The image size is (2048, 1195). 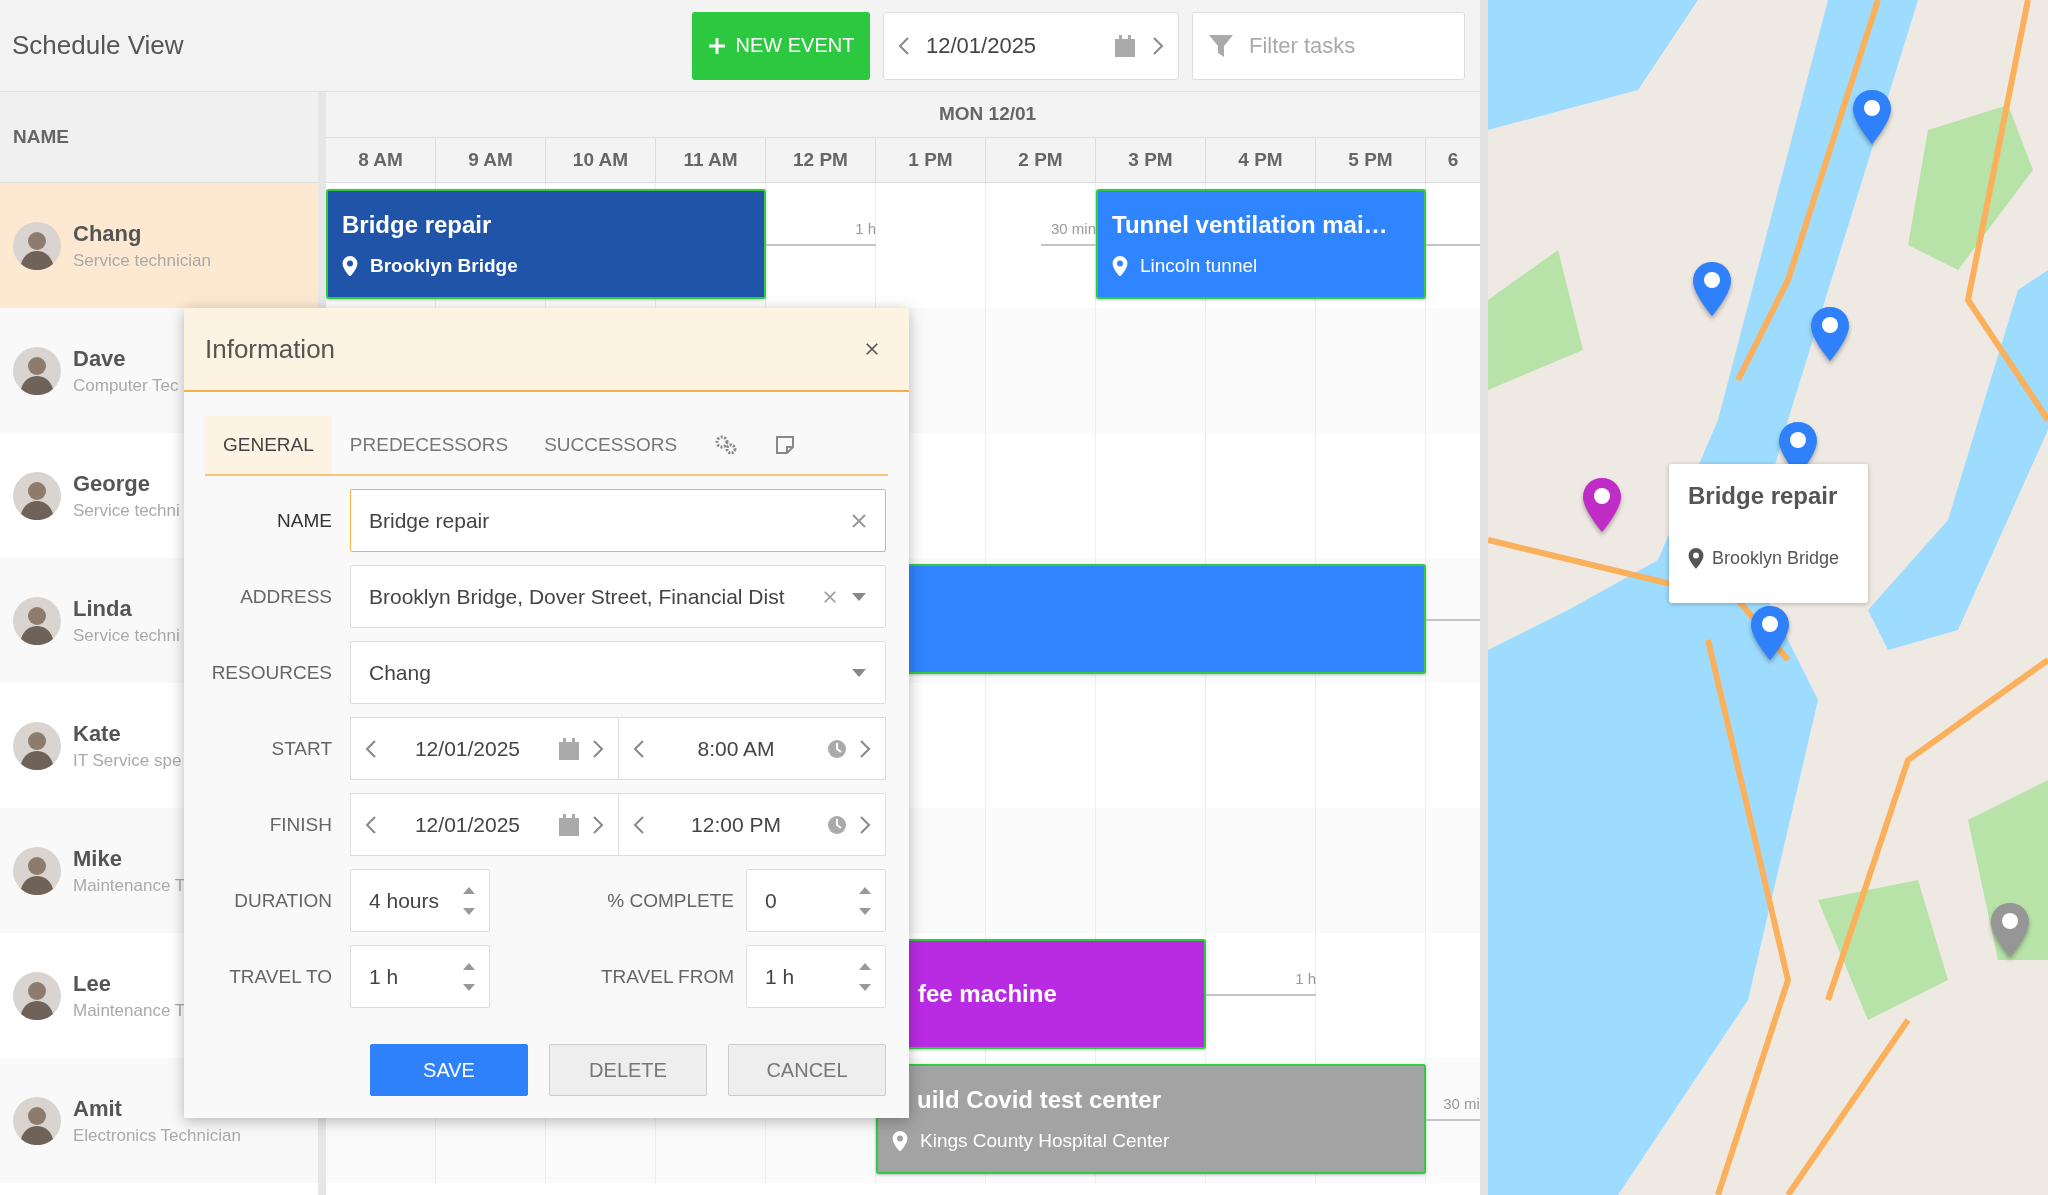 What do you see at coordinates (618, 596) in the screenshot?
I see `combo-field: Brooklyn Bridge, Dover Street, Financial Dist` at bounding box center [618, 596].